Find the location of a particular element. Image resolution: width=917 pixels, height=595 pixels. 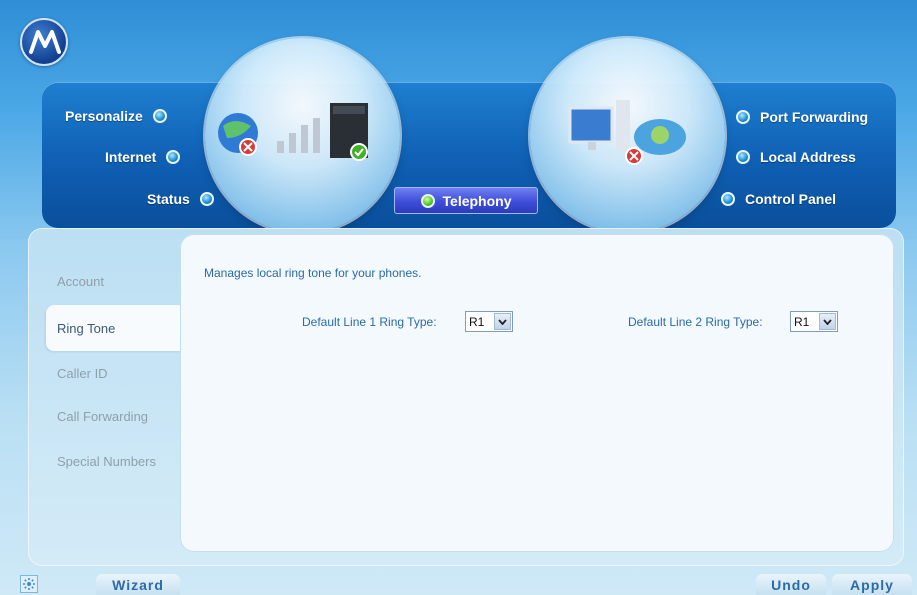

line1-ring-value: R1 is located at coordinates (477, 321).